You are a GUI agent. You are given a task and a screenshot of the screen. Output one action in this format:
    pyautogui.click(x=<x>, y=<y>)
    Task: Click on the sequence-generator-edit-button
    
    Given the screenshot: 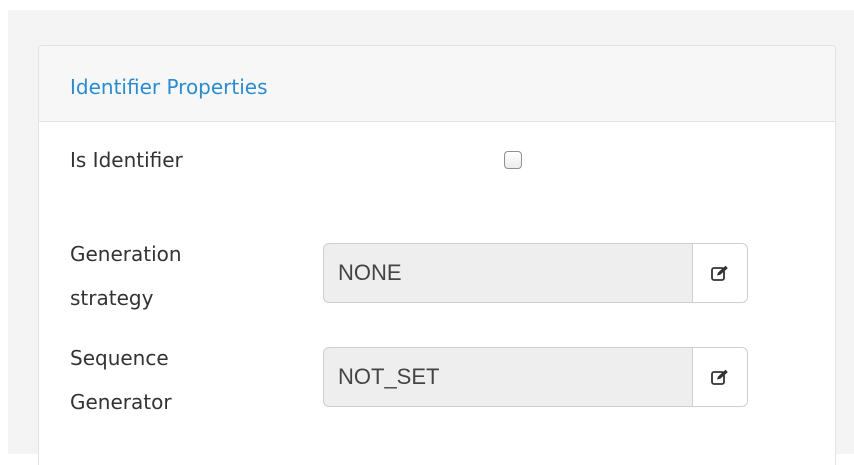 What is the action you would take?
    pyautogui.click(x=720, y=377)
    